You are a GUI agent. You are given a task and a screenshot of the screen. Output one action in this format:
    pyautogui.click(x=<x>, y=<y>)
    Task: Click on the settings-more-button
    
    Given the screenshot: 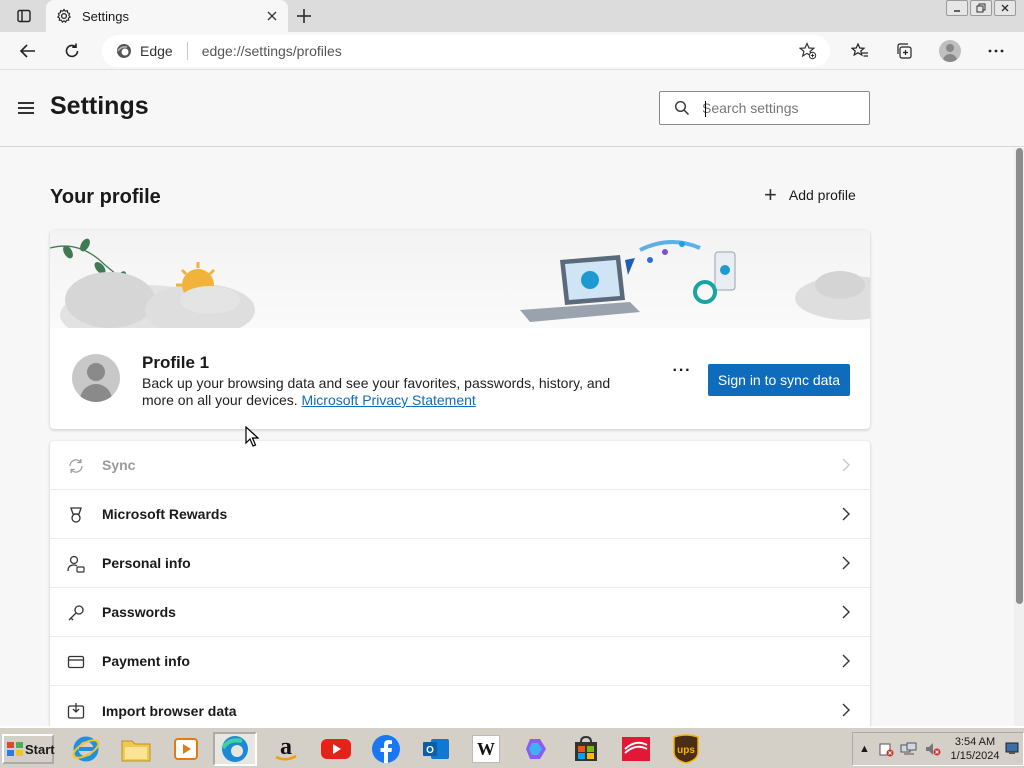 What is the action you would take?
    pyautogui.click(x=996, y=51)
    